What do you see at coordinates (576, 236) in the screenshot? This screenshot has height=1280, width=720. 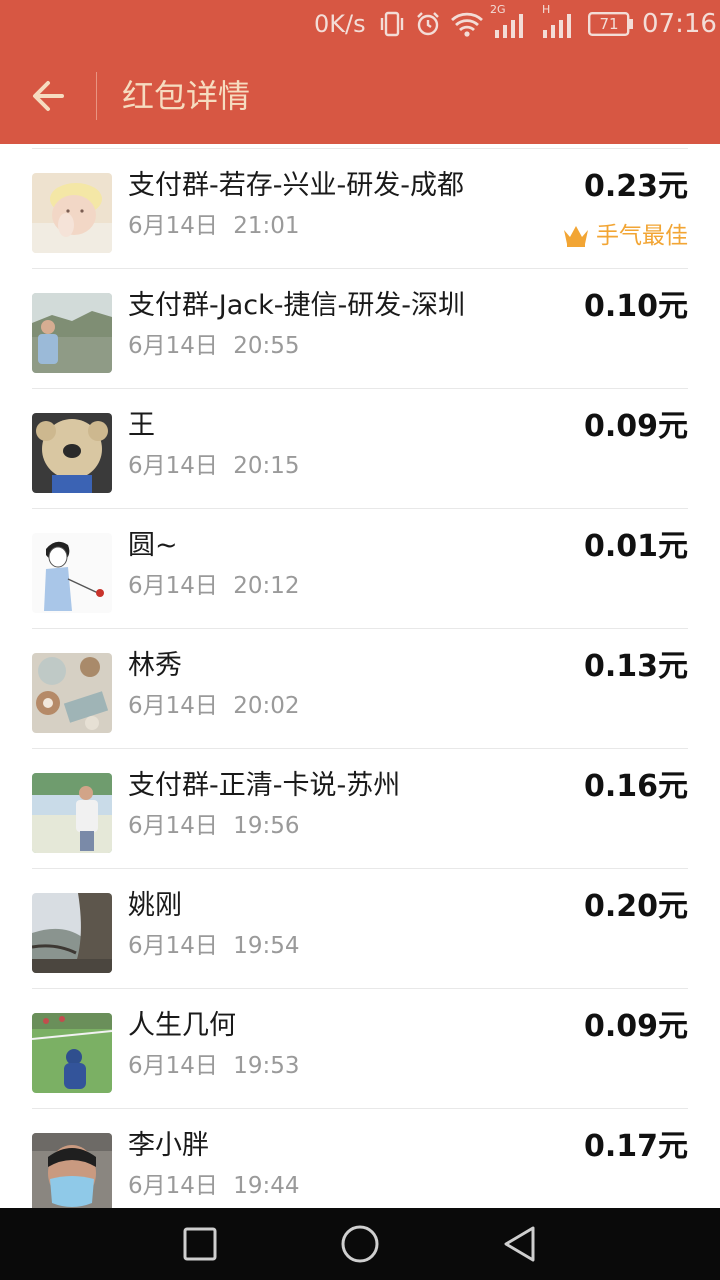 I see `crown-icon` at bounding box center [576, 236].